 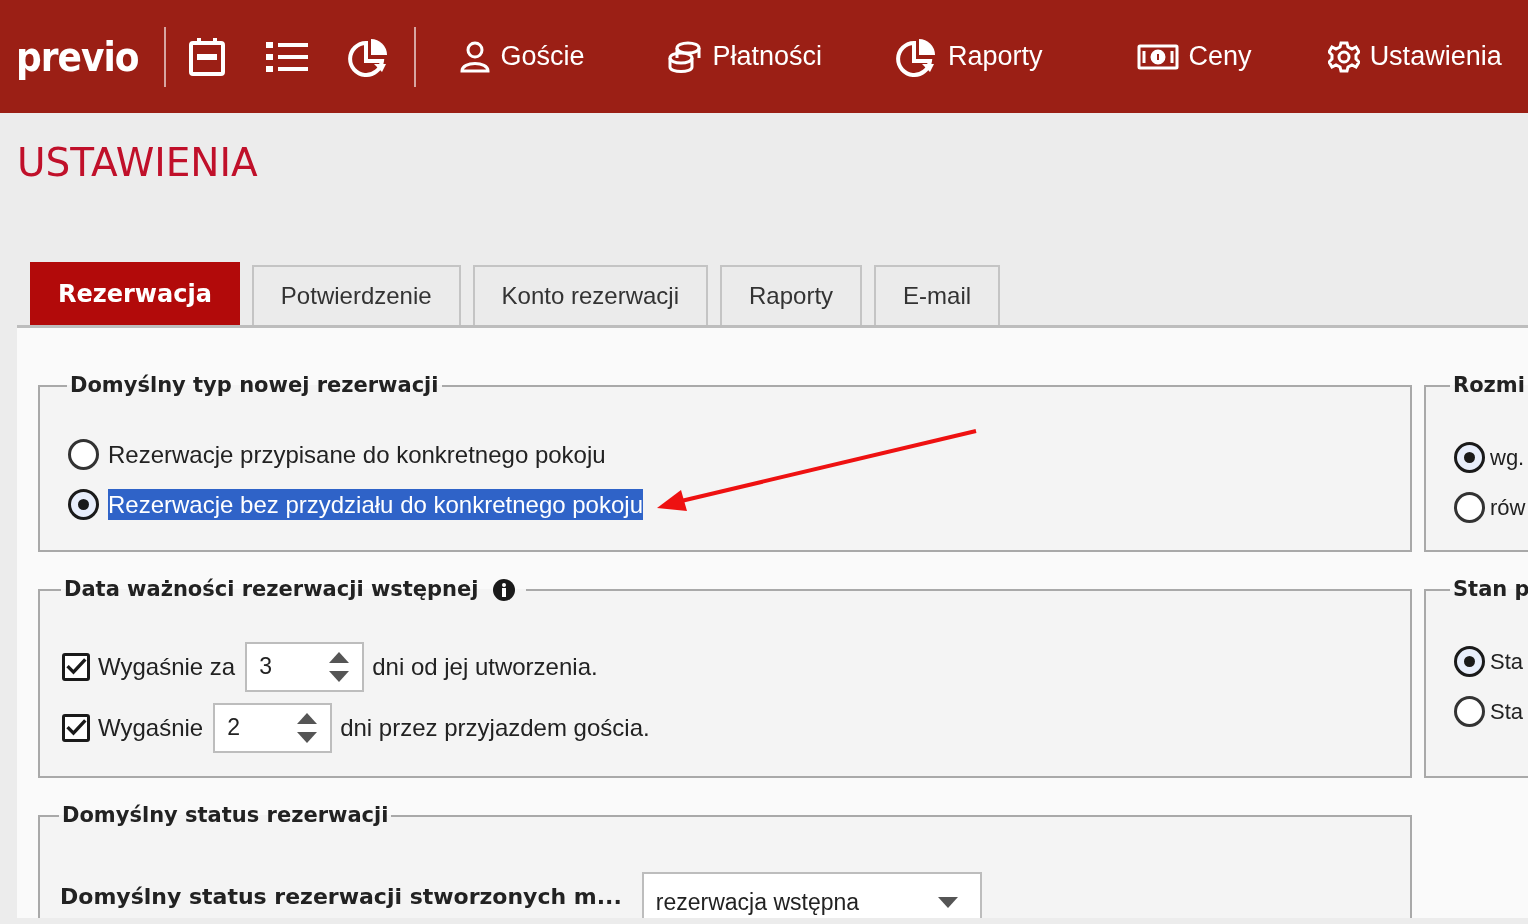 I want to click on calendar-icon, so click(x=207, y=56).